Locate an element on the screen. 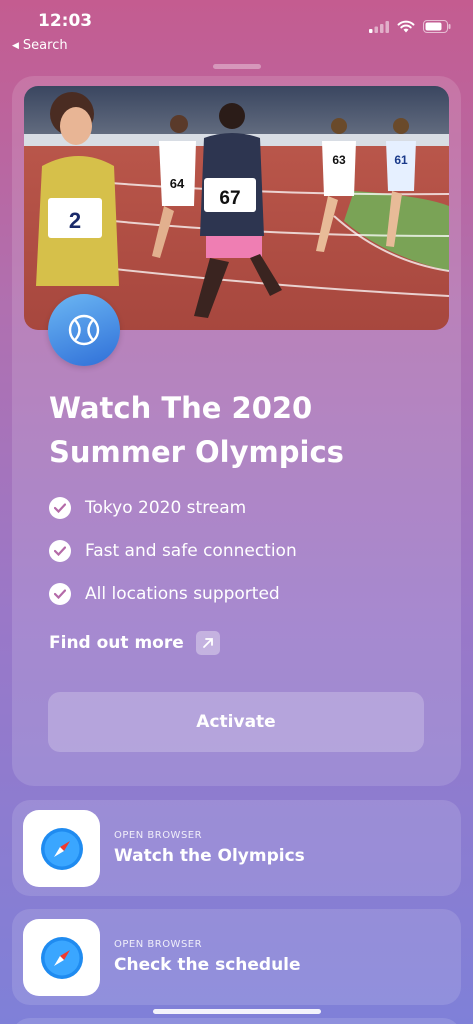 This screenshot has width=473, height=1024. external-link-icon is located at coordinates (207, 643).